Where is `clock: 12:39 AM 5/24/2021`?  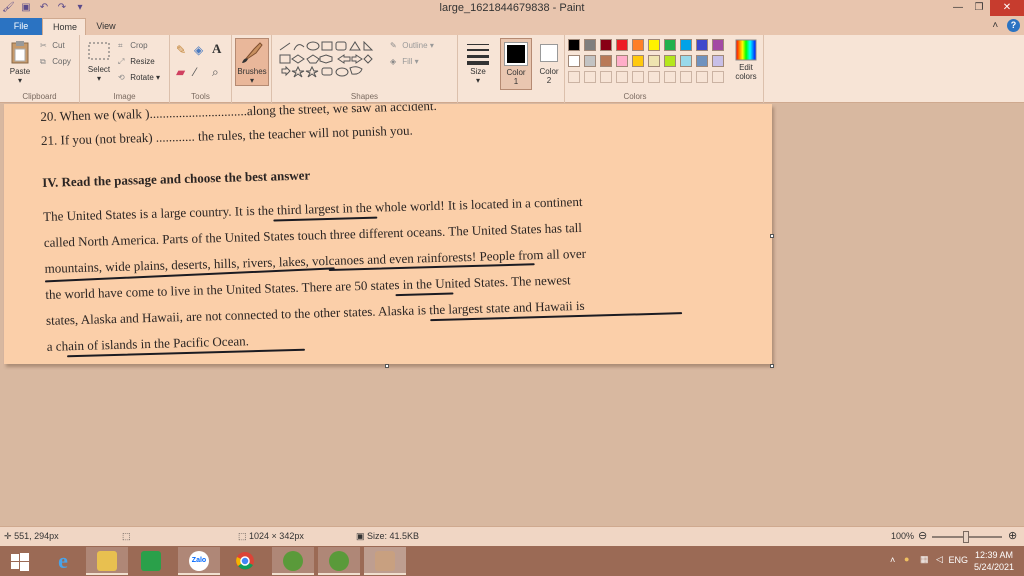
clock: 12:39 AM 5/24/2021 is located at coordinates (994, 561).